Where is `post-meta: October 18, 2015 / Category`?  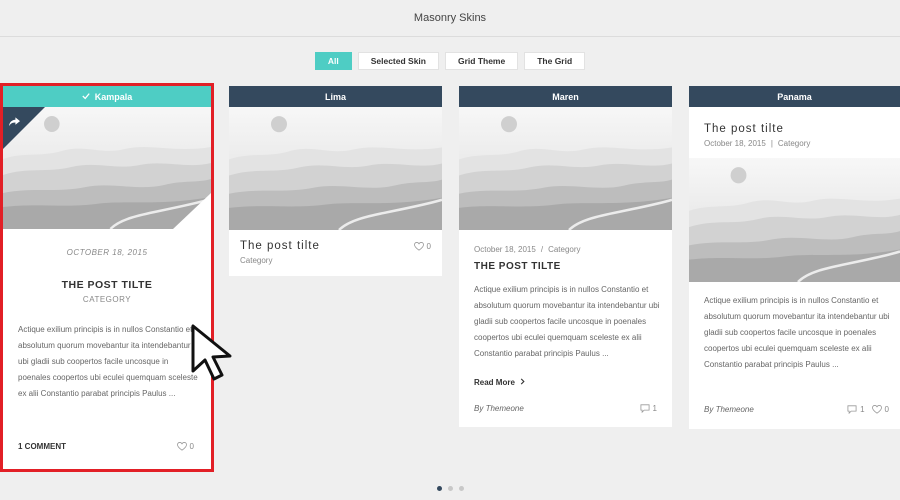
post-meta: October 18, 2015 / Category is located at coordinates (527, 249).